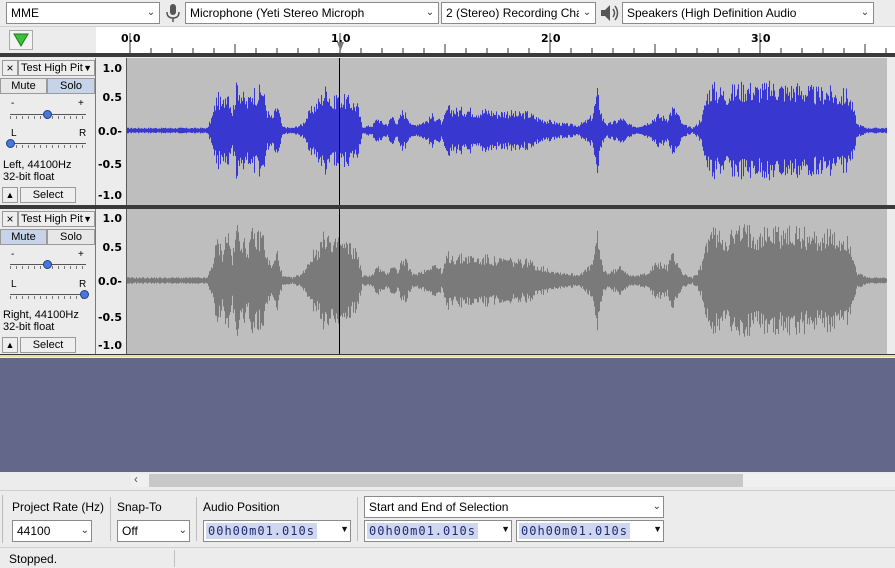  Describe the element at coordinates (174, 558) in the screenshot. I see `status-divider` at that location.